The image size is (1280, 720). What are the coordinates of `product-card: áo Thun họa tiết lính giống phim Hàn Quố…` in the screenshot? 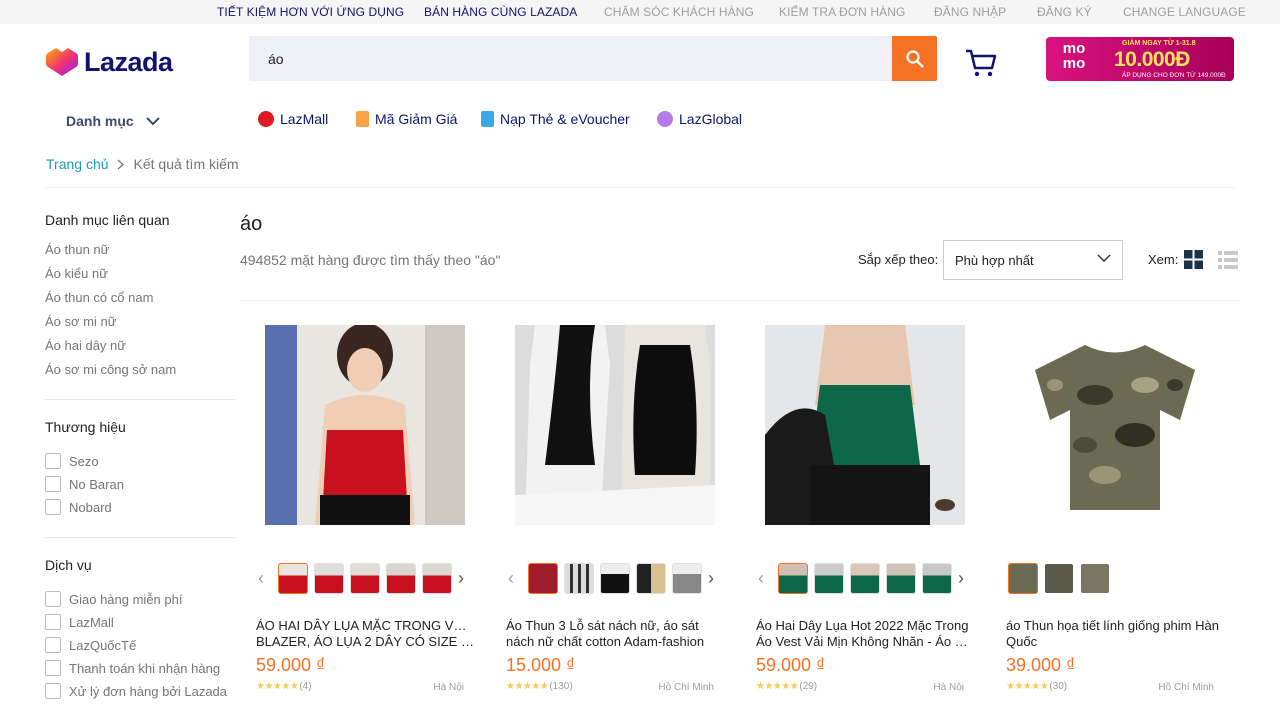 It's located at (1110, 516).